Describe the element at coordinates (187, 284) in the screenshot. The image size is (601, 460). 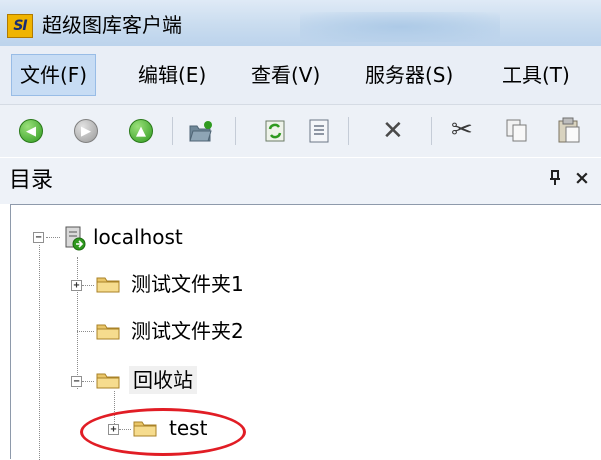
I see `tree-item-folder1: 测试文件夹1` at that location.